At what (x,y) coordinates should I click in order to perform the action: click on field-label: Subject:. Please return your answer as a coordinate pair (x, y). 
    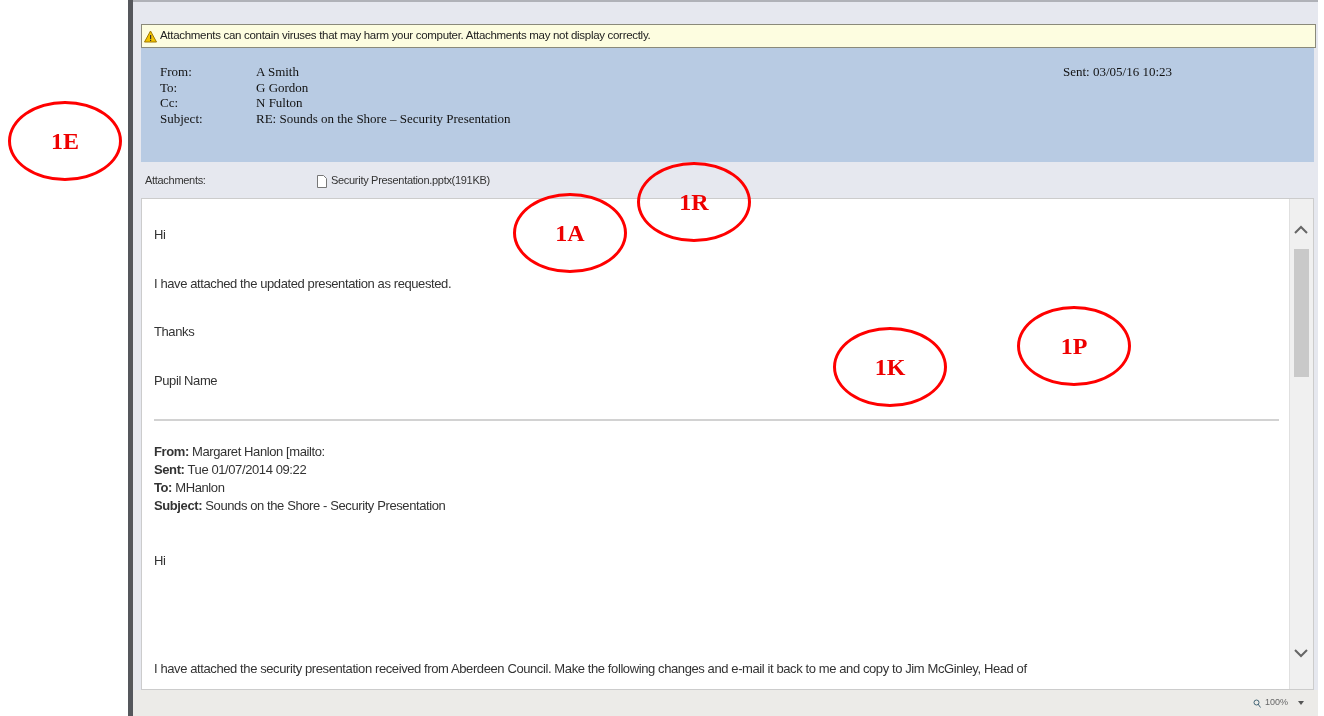
    Looking at the image, I should click on (182, 118).